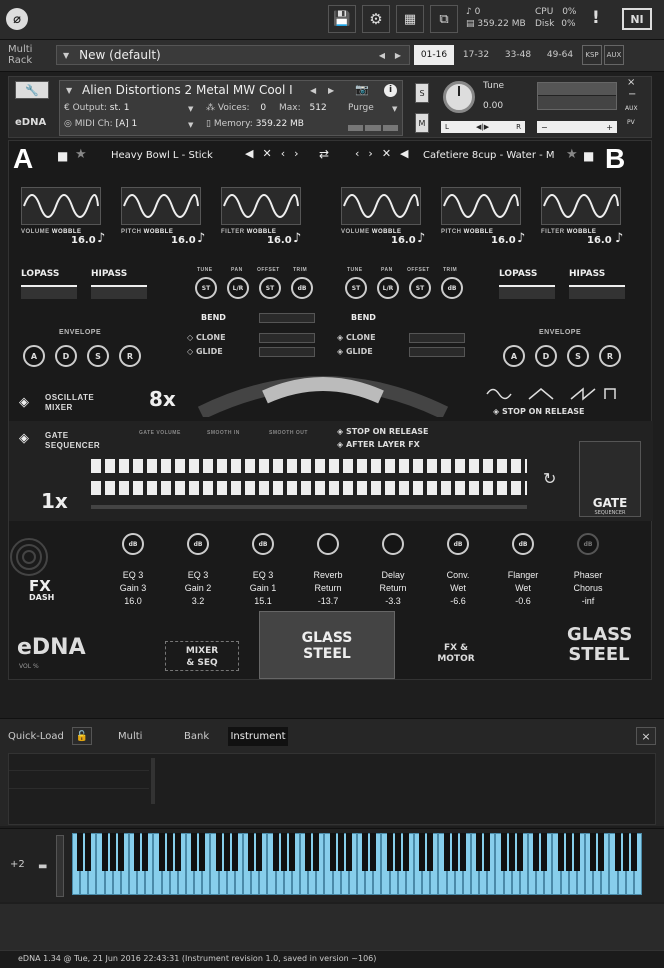  Describe the element at coordinates (615, 159) in the screenshot. I see `layer-b-logo: B` at that location.